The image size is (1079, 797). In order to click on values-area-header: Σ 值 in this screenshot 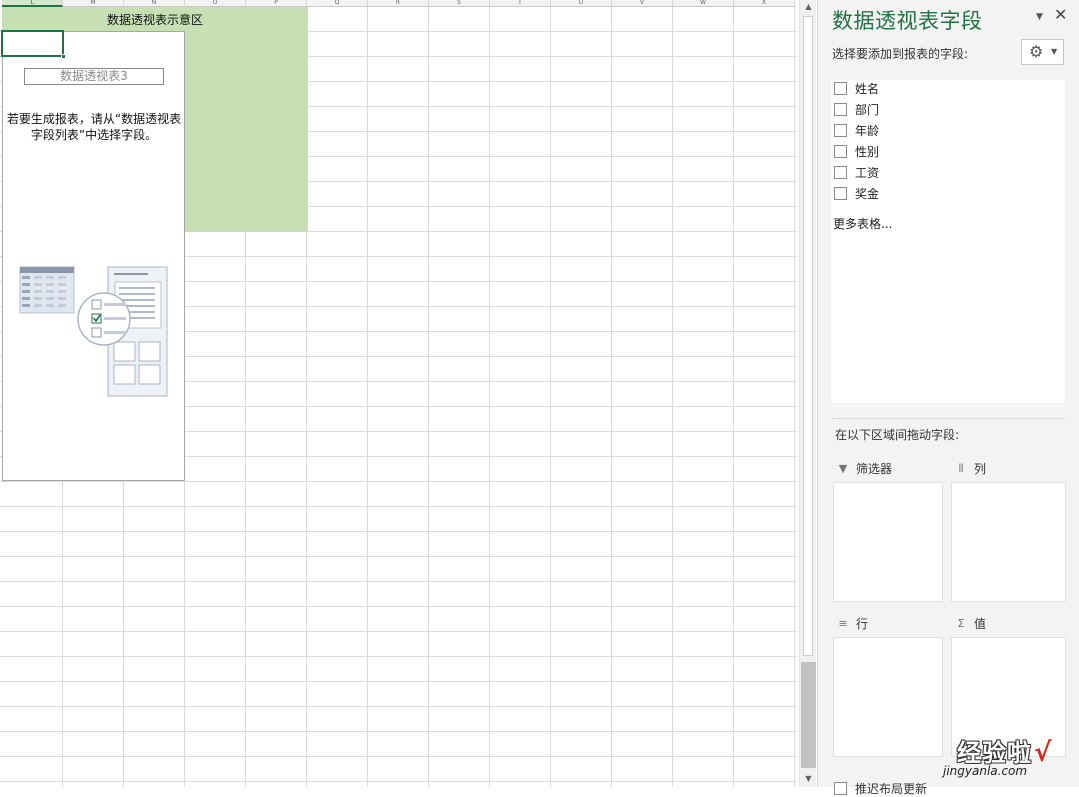, I will do `click(971, 623)`.